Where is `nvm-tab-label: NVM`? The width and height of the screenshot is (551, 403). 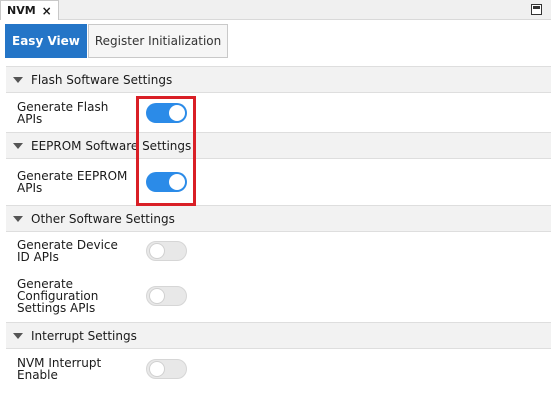 nvm-tab-label: NVM is located at coordinates (21, 10).